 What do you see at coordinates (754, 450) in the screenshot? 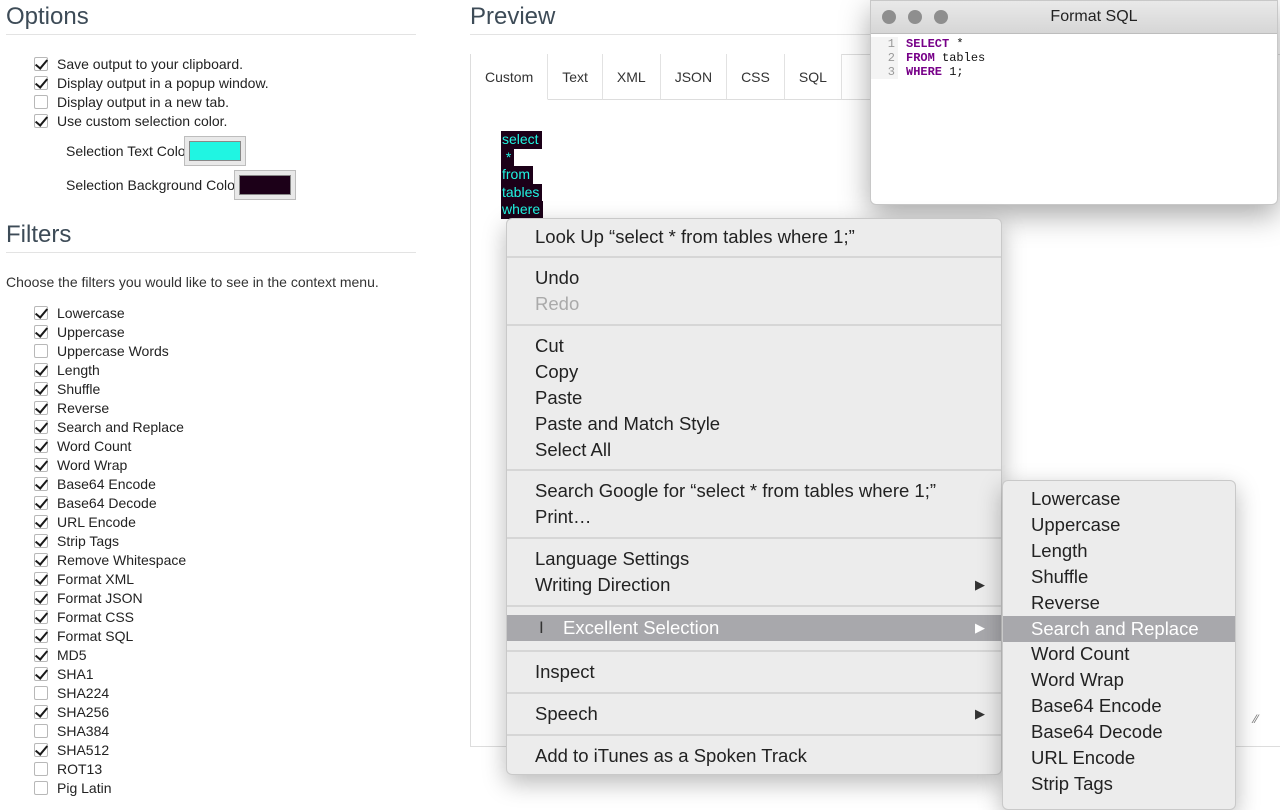
I see `menu-select-all: Select All` at bounding box center [754, 450].